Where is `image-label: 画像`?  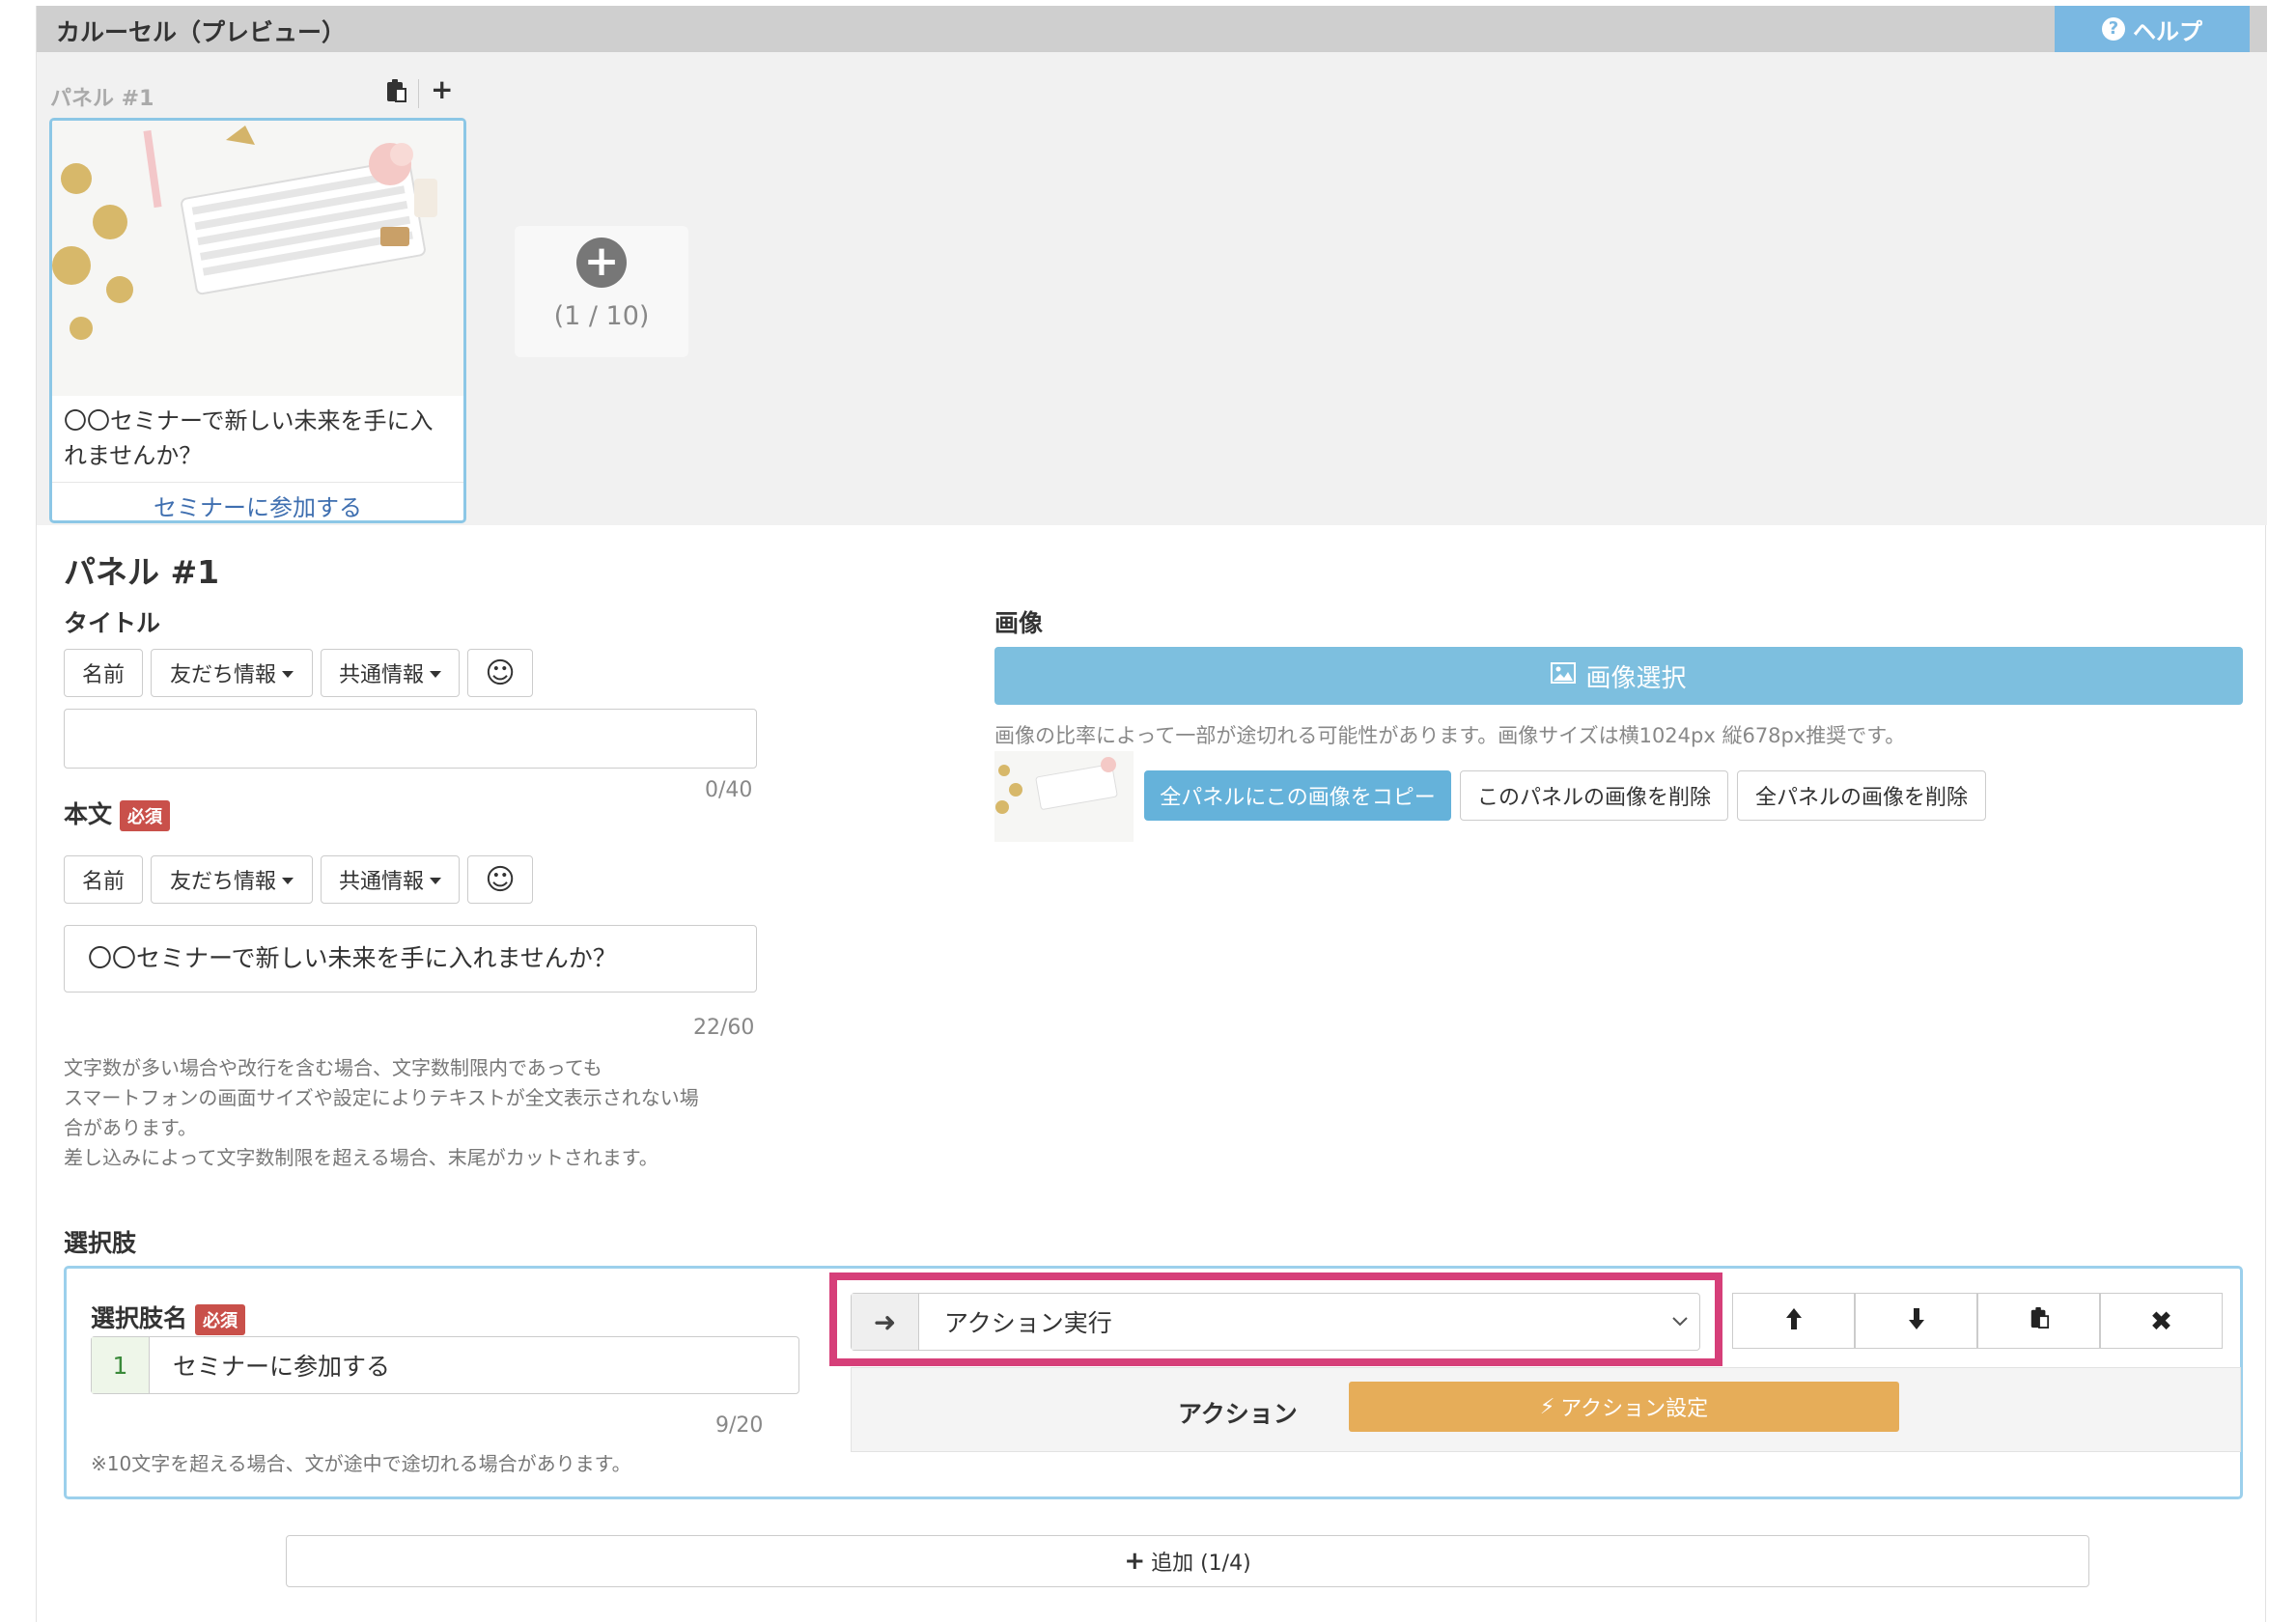 image-label: 画像 is located at coordinates (1019, 623).